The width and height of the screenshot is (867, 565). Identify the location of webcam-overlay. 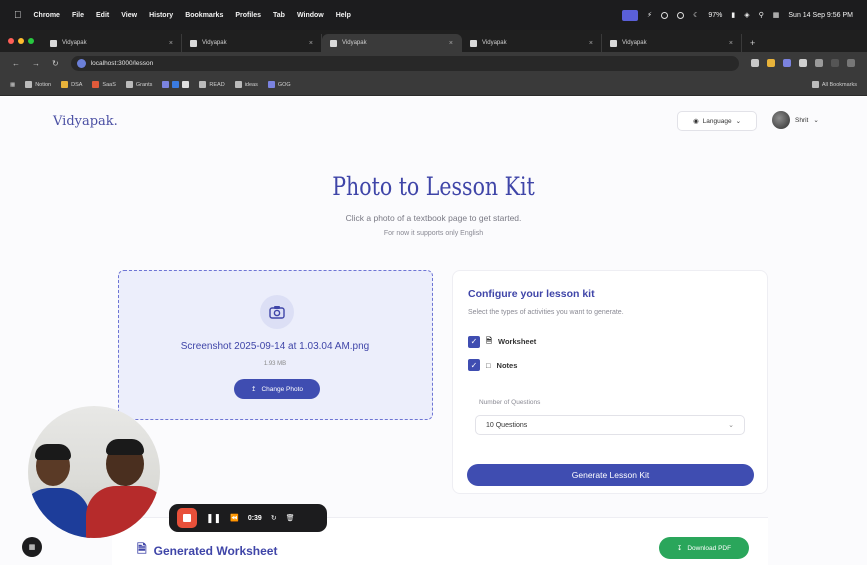
(94, 472).